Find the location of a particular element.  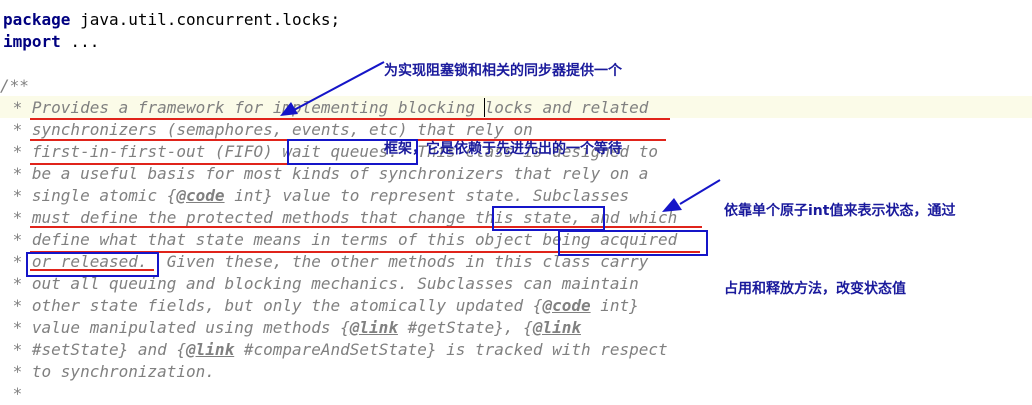

note-line: 为实现阻塞锁和相关的同步器提供一个 is located at coordinates (503, 71).